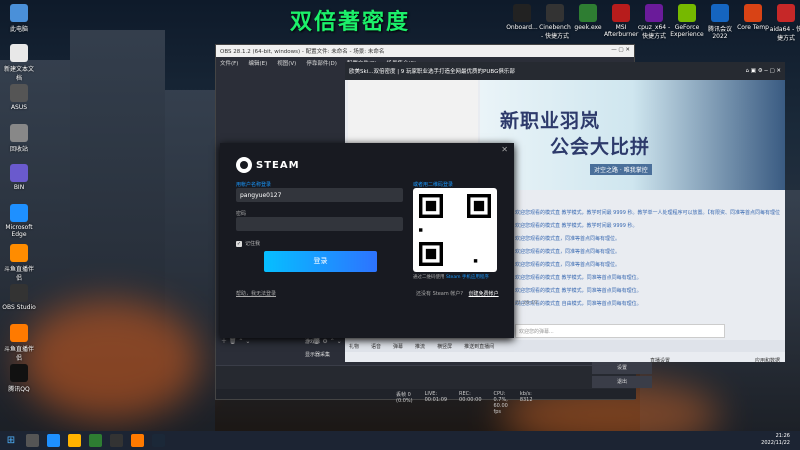  I want to click on steam-brand: STEAM, so click(278, 165).